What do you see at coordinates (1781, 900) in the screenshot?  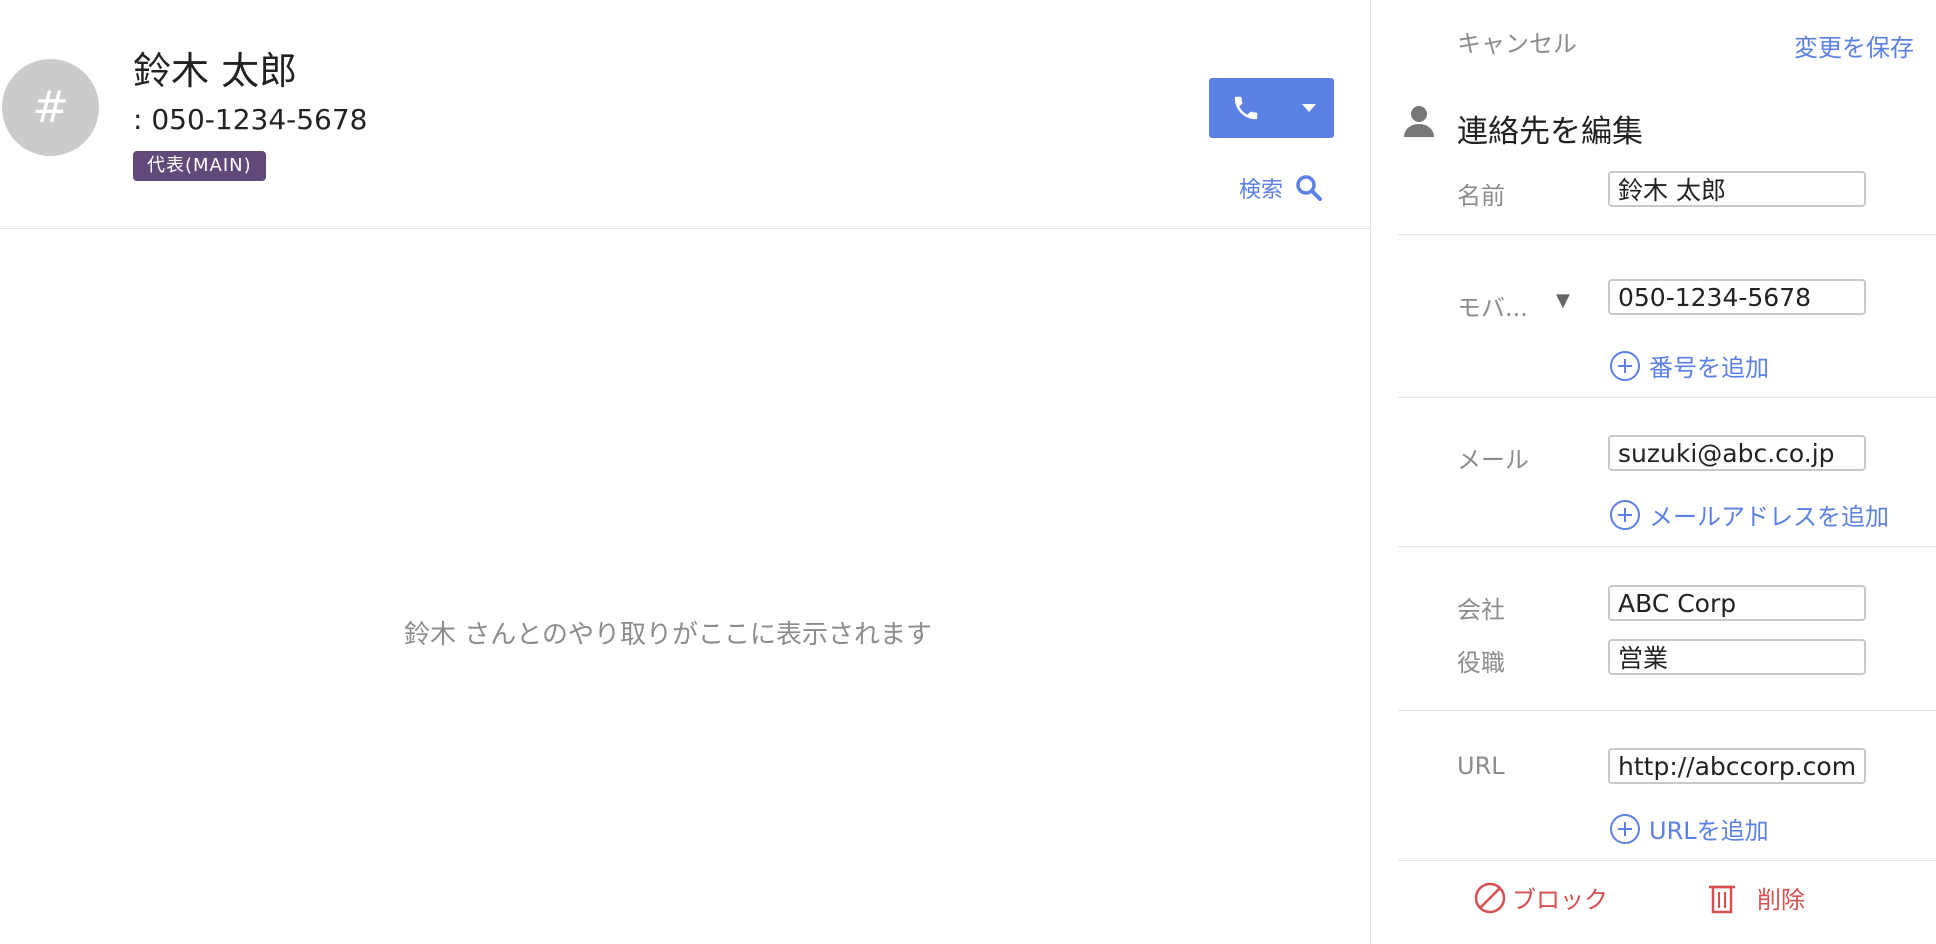 I see `delete-label: 削除` at bounding box center [1781, 900].